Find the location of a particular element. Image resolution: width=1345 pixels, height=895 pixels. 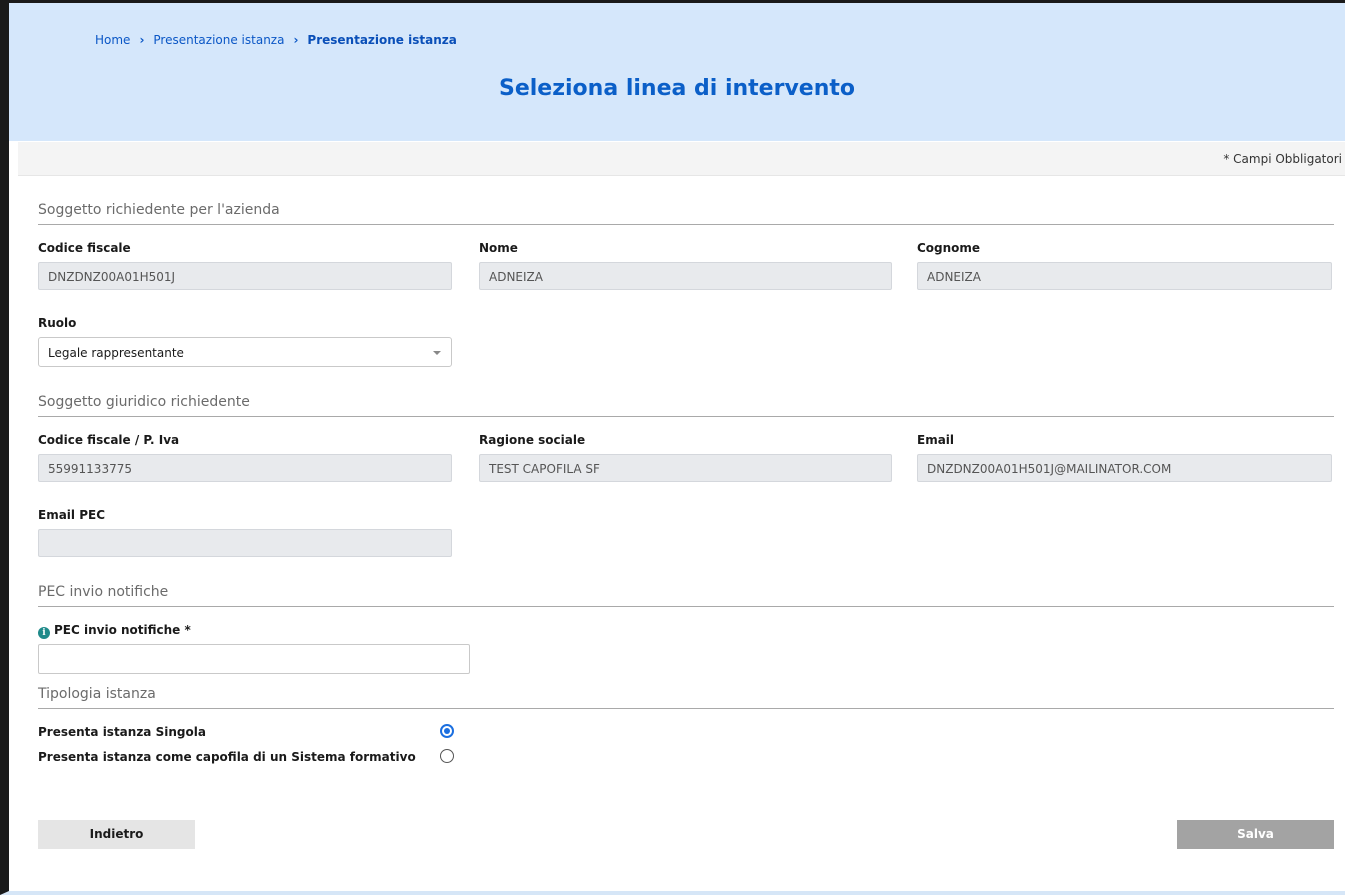

ruolo-label: Ruolo is located at coordinates (57, 323).